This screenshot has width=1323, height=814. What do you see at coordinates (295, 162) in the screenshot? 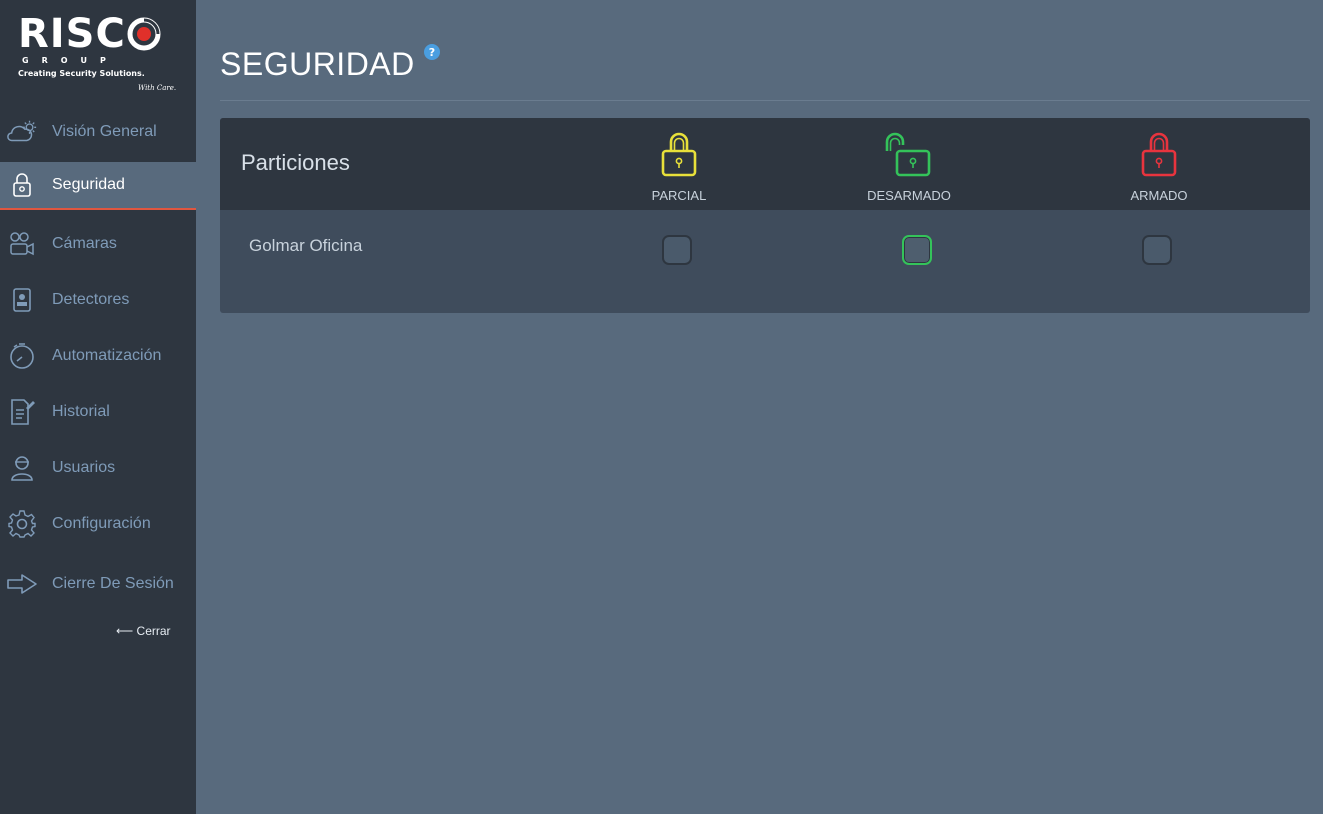
I see `partitions-title: Particiones` at bounding box center [295, 162].